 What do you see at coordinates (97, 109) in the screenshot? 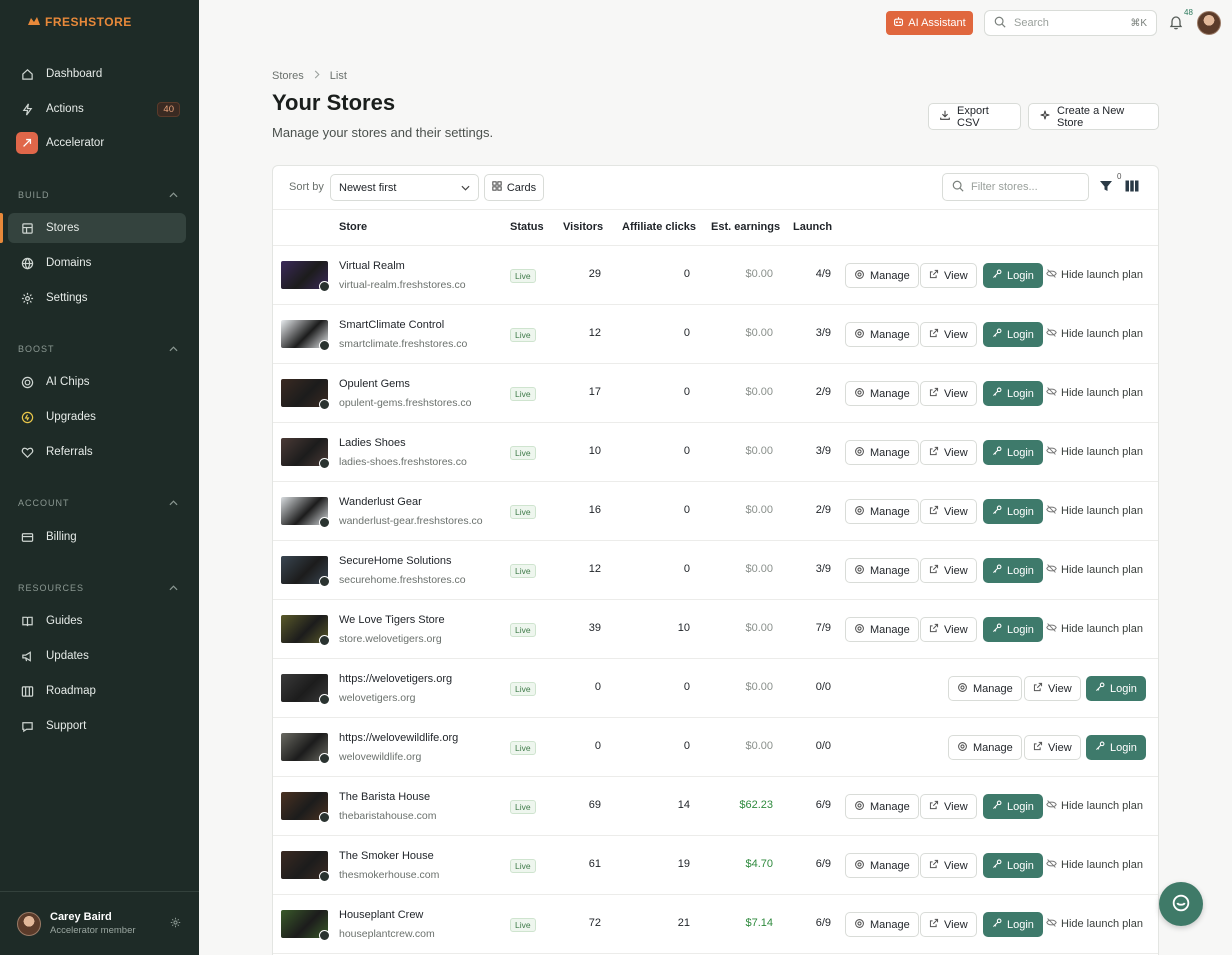
I see `sidebar-item-actions: Actions 40` at bounding box center [97, 109].